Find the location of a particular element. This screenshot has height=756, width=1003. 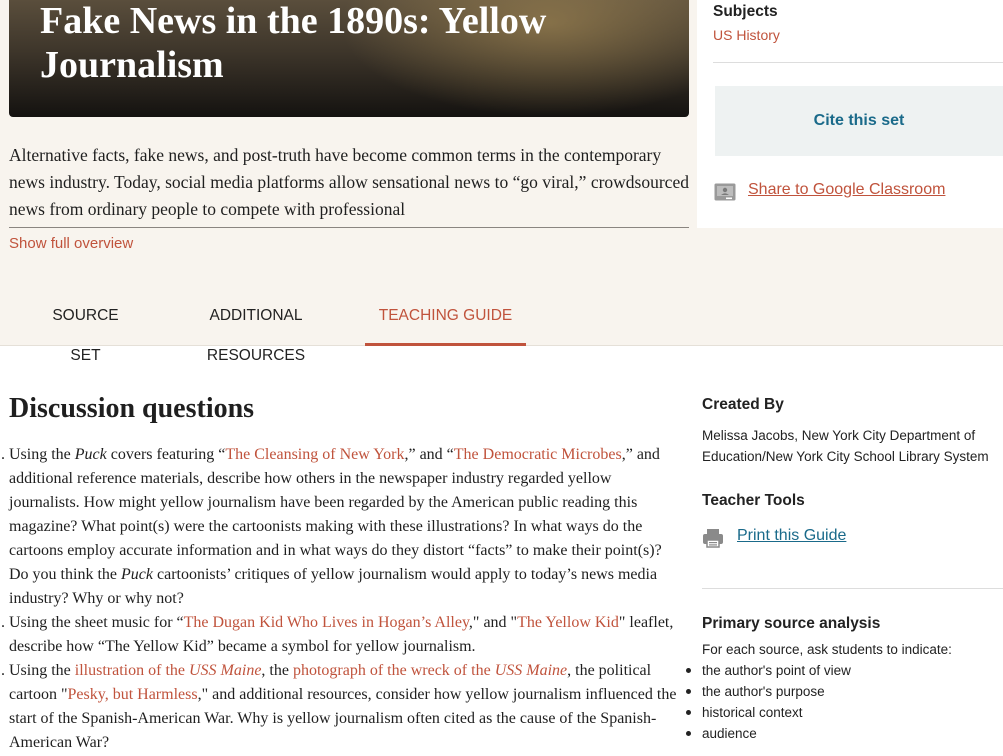

link-text: illustration of the is located at coordinates (131, 670).